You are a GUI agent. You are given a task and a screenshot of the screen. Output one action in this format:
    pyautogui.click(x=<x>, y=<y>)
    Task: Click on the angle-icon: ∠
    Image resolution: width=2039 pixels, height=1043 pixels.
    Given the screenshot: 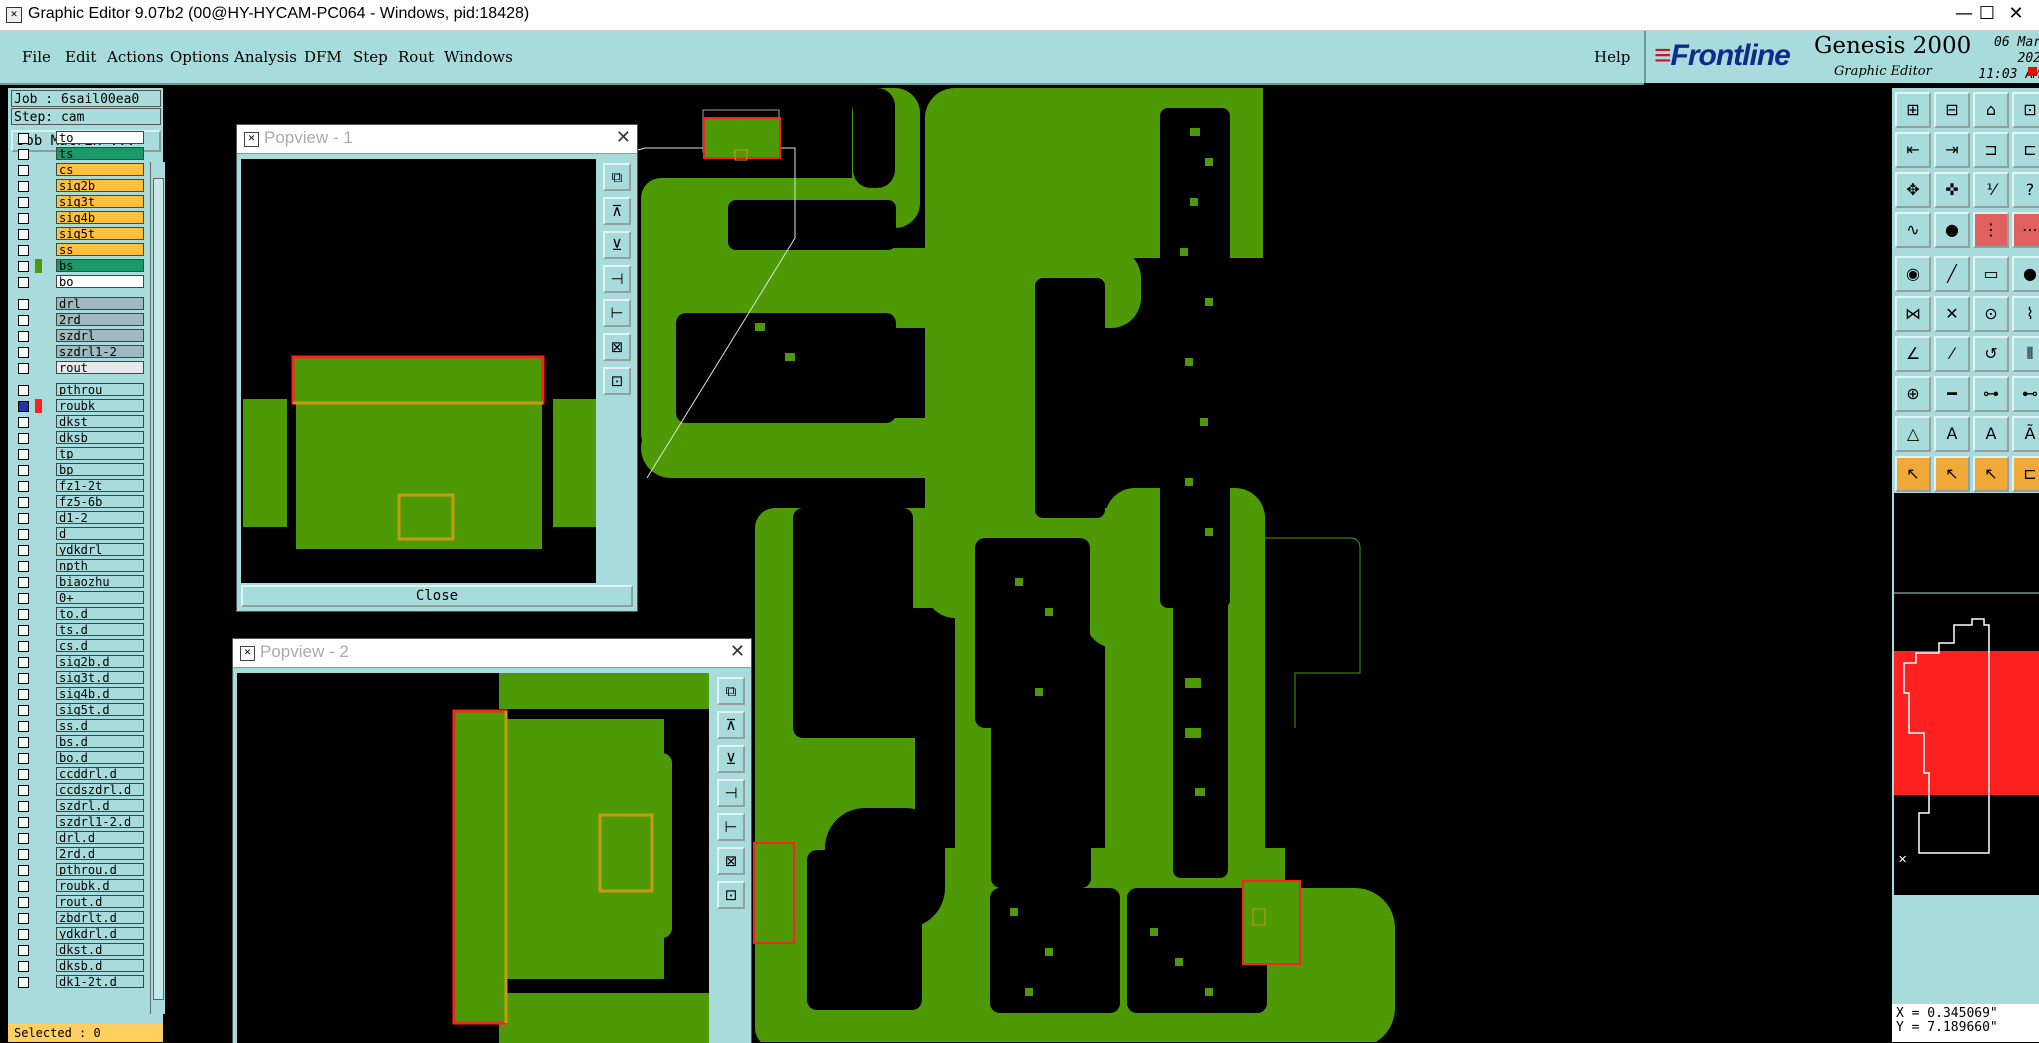 What is the action you would take?
    pyautogui.click(x=1913, y=354)
    